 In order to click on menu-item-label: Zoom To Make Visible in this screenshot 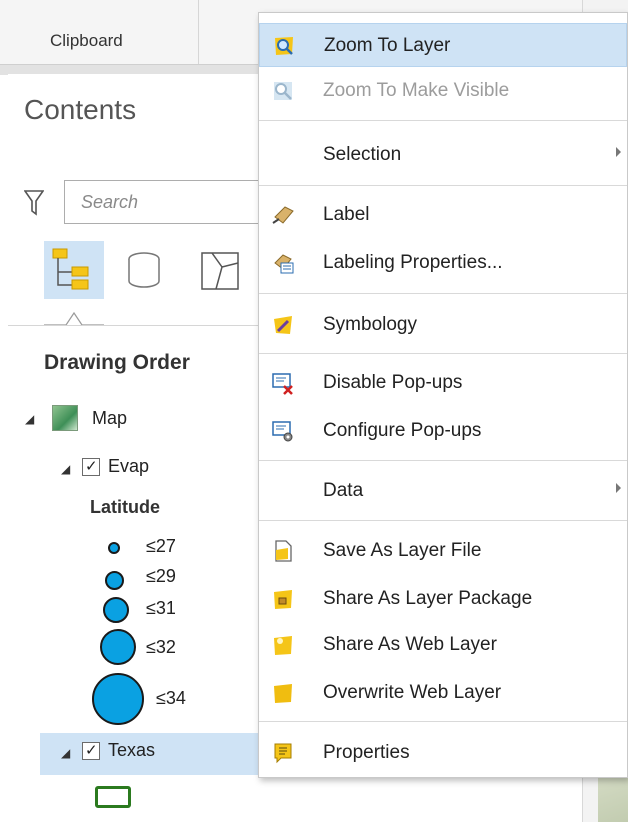, I will do `click(416, 90)`.